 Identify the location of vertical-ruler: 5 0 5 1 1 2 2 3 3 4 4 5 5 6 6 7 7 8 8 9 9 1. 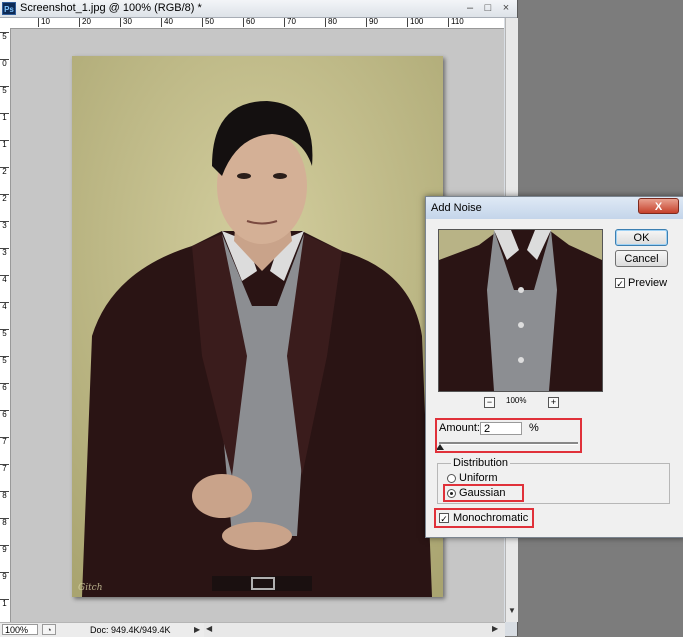
(5, 325).